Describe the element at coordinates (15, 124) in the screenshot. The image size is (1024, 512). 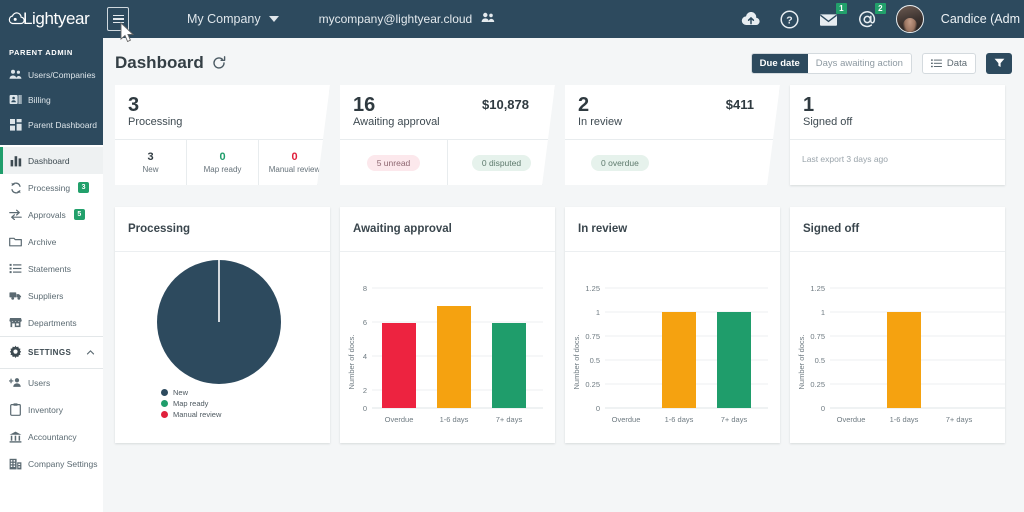
I see `grid-dashboard-icon` at that location.